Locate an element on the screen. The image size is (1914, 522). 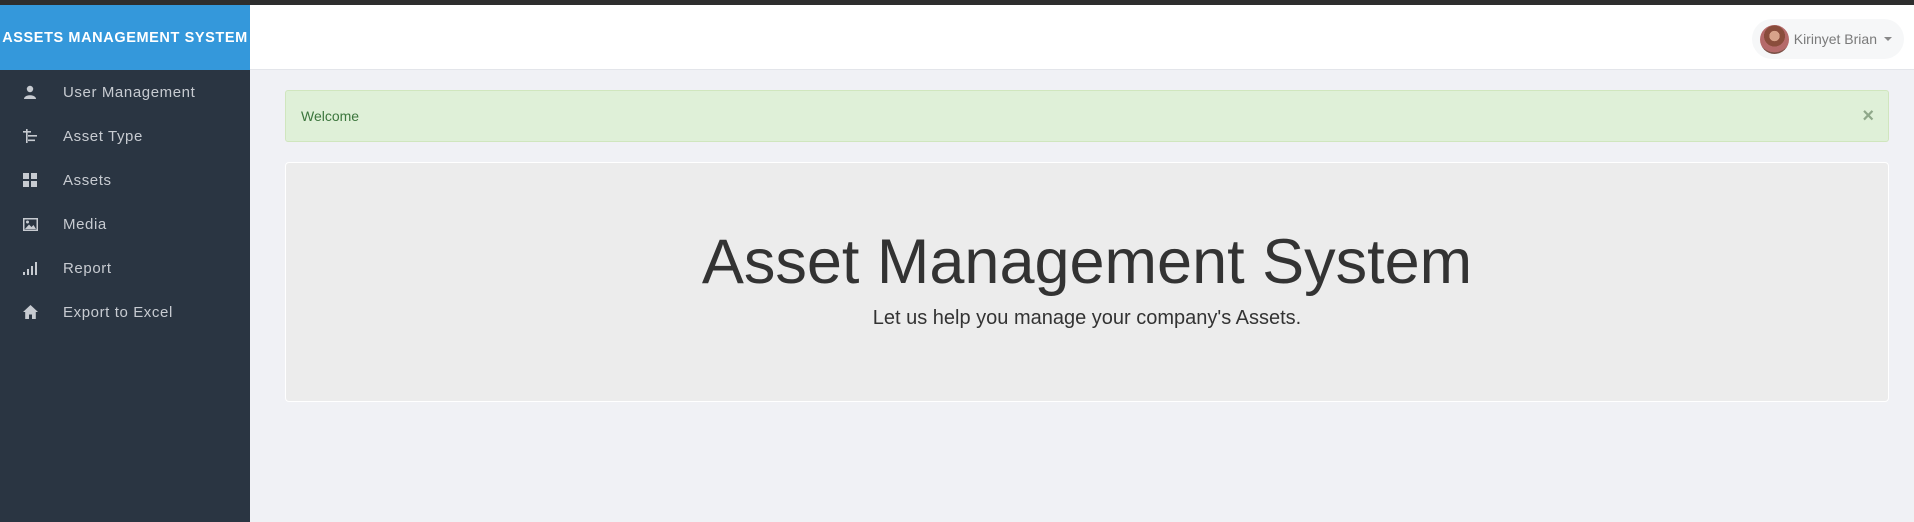
sidebar-item-label: Asset Type is located at coordinates (103, 136).